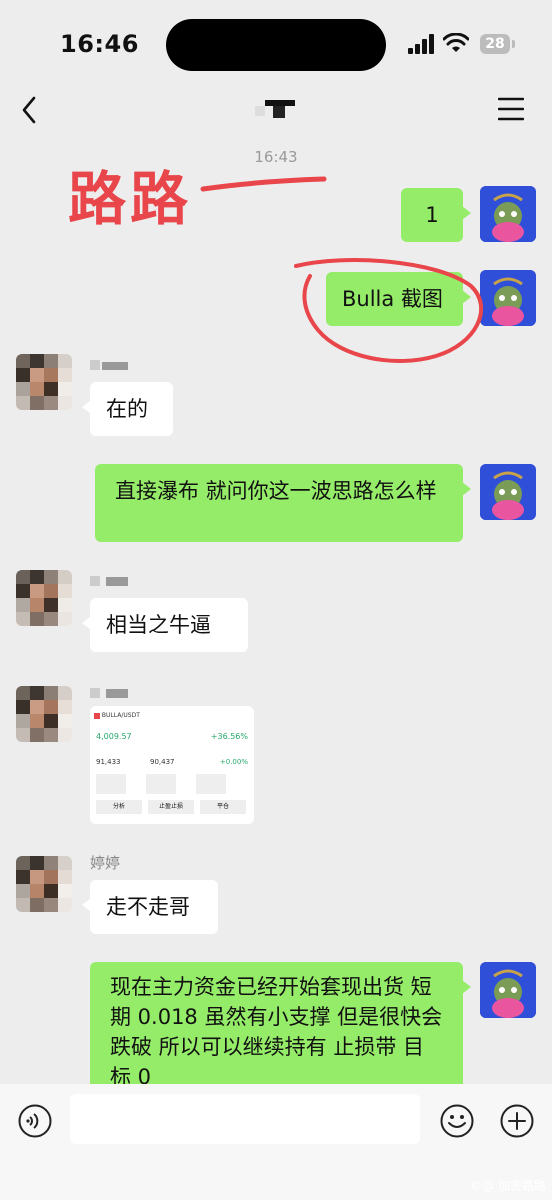 Image resolution: width=552 pixels, height=1200 pixels. I want to click on wifi-icon, so click(456, 42).